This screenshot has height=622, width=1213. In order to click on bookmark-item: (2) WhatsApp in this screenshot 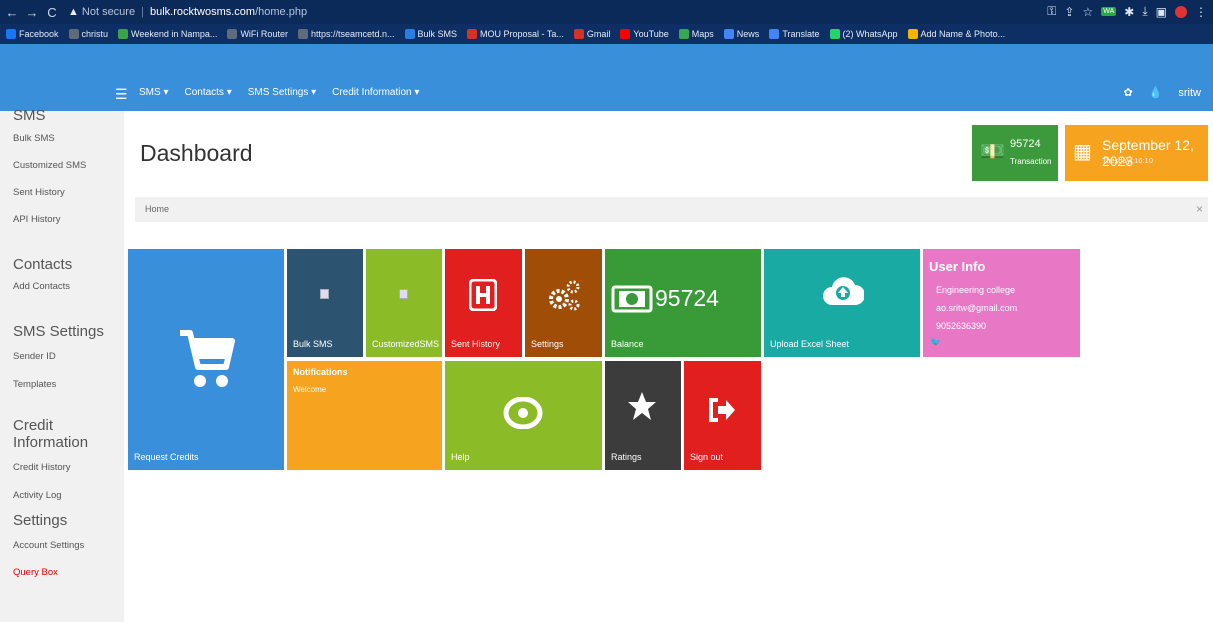, I will do `click(863, 34)`.